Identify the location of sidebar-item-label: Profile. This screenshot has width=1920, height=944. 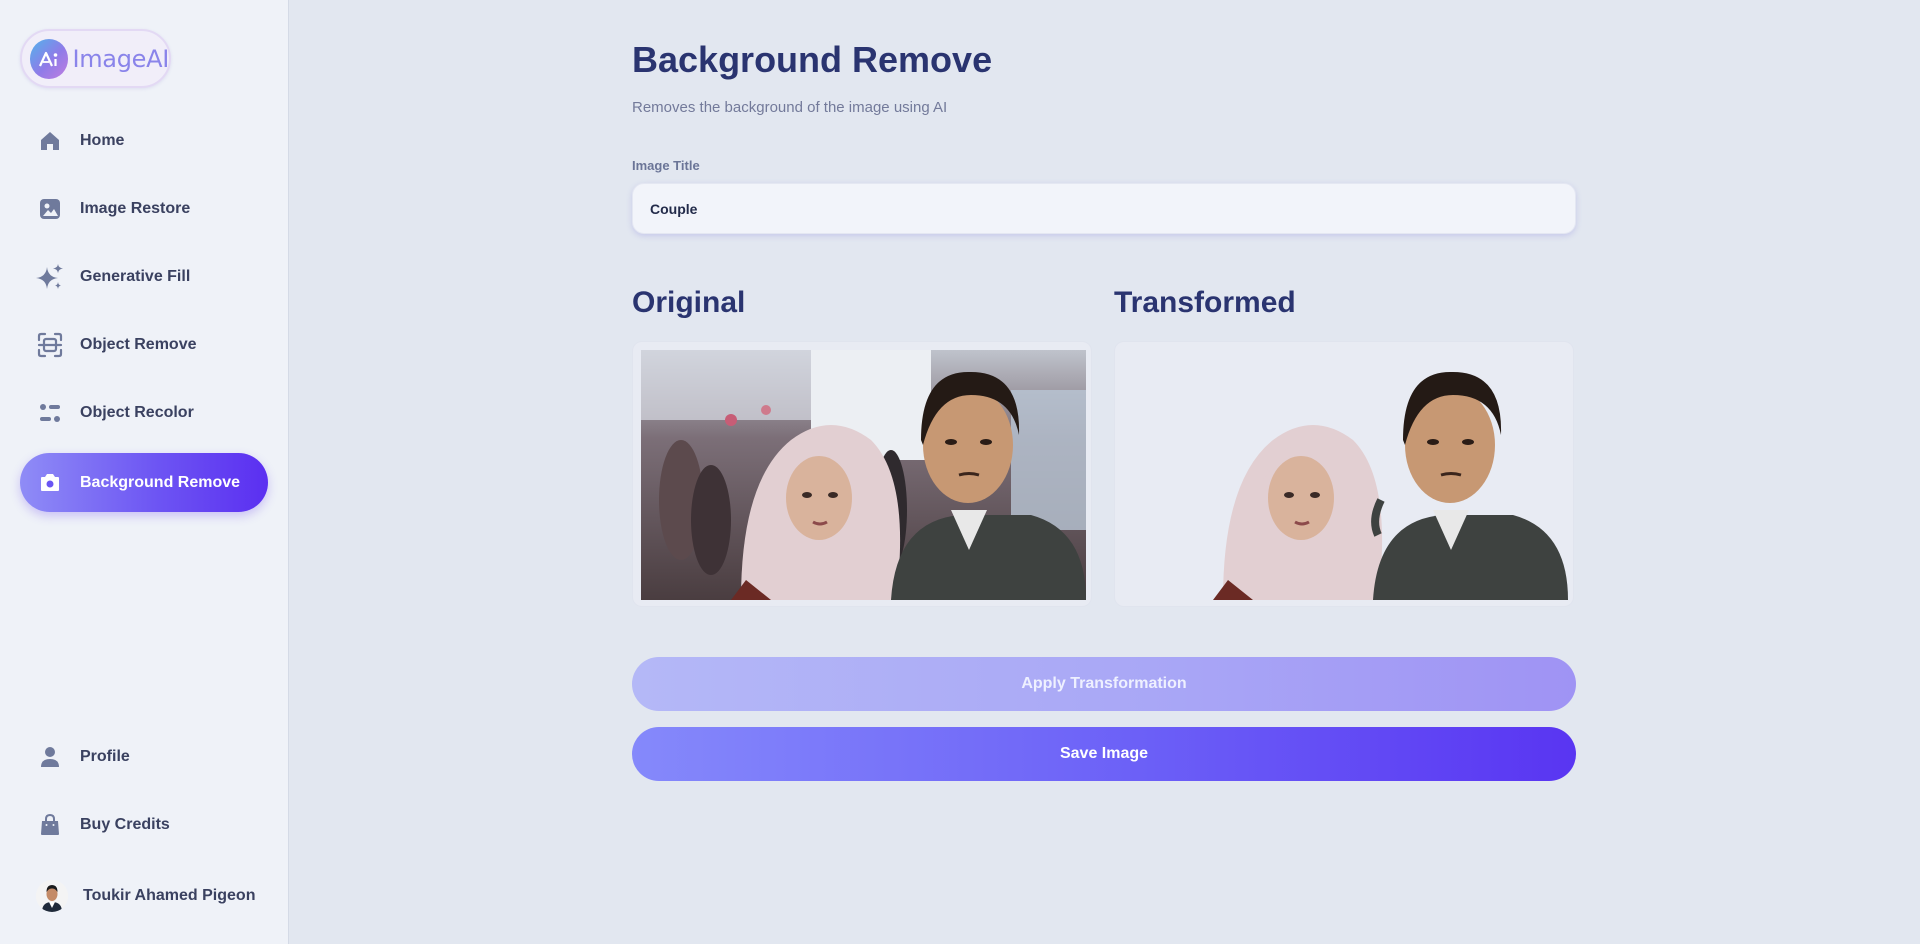
(105, 756).